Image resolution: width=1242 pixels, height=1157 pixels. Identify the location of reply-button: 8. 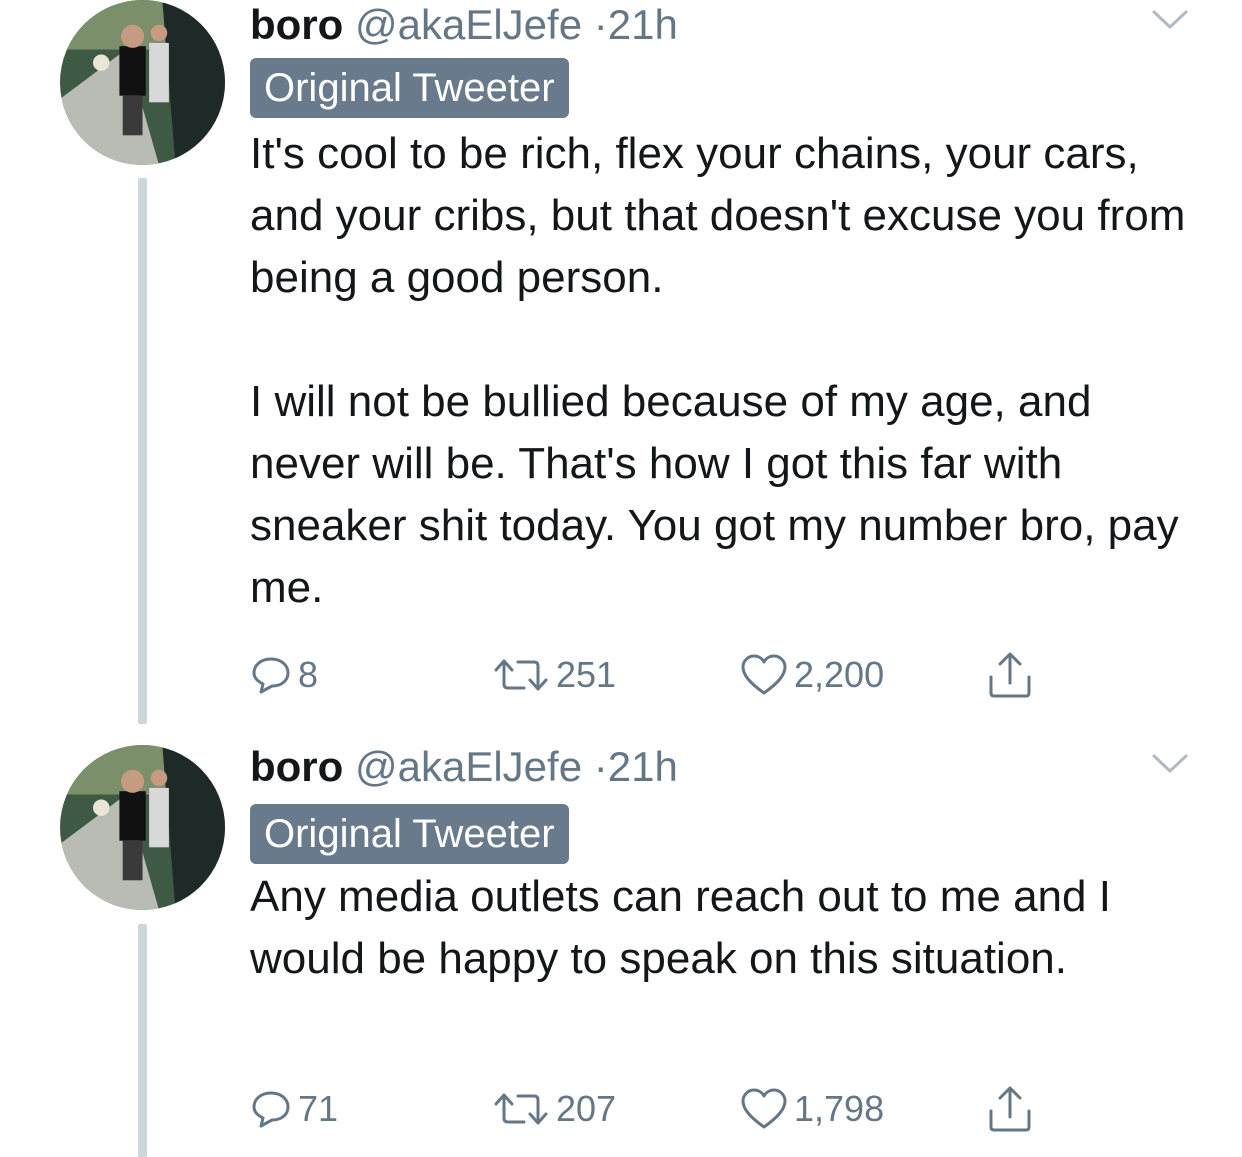
(284, 675).